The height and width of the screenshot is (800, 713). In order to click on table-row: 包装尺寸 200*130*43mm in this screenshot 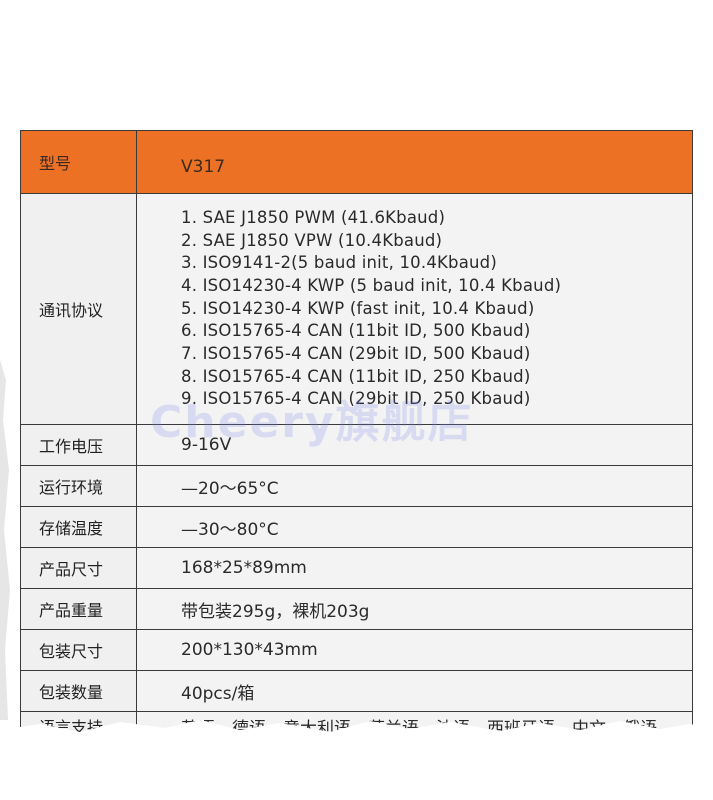, I will do `click(356, 650)`.